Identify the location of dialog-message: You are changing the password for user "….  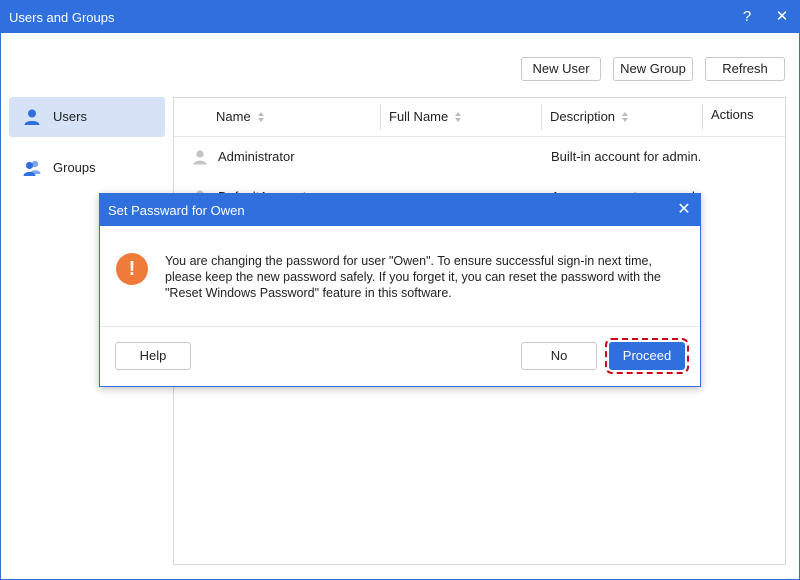
(425, 277).